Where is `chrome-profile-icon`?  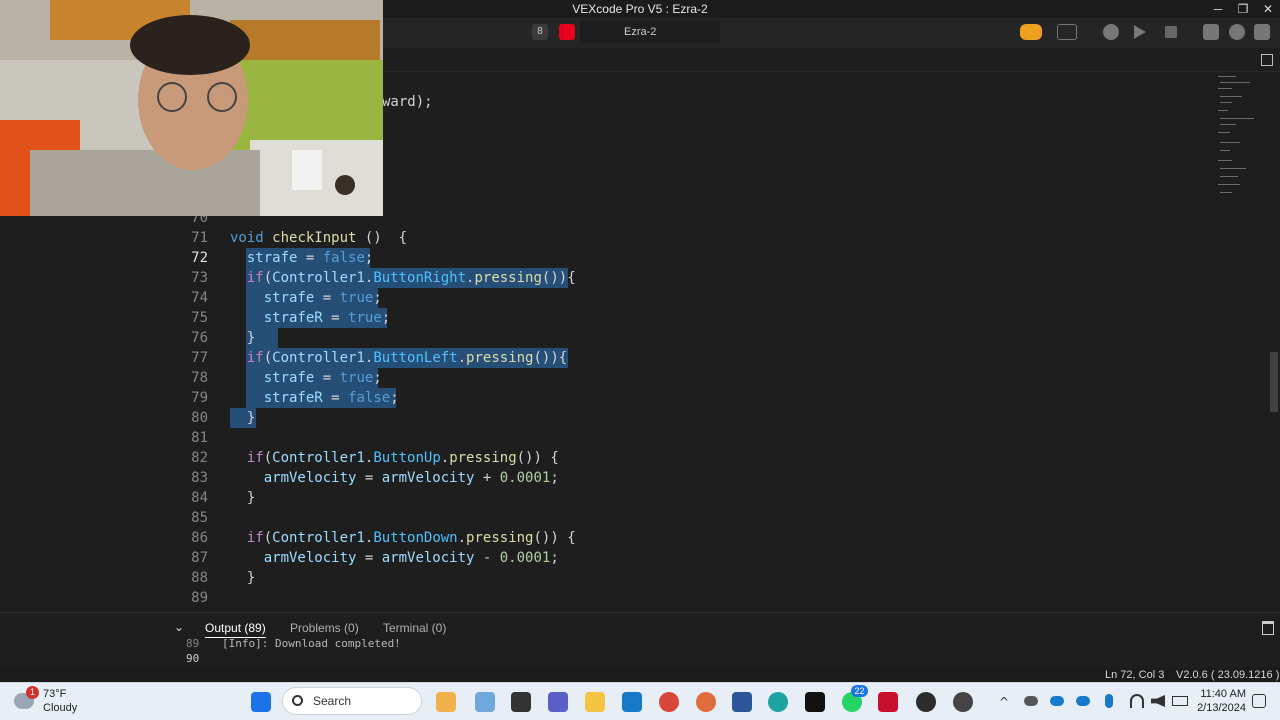
chrome-profile-icon is located at coordinates (706, 702).